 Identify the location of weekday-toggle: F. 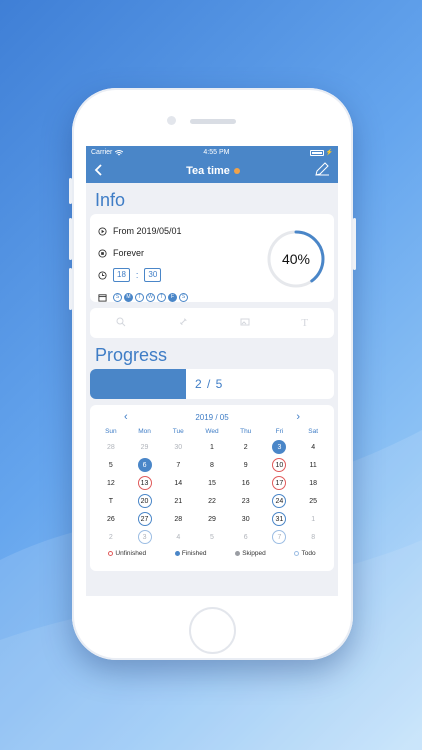
(172, 297).